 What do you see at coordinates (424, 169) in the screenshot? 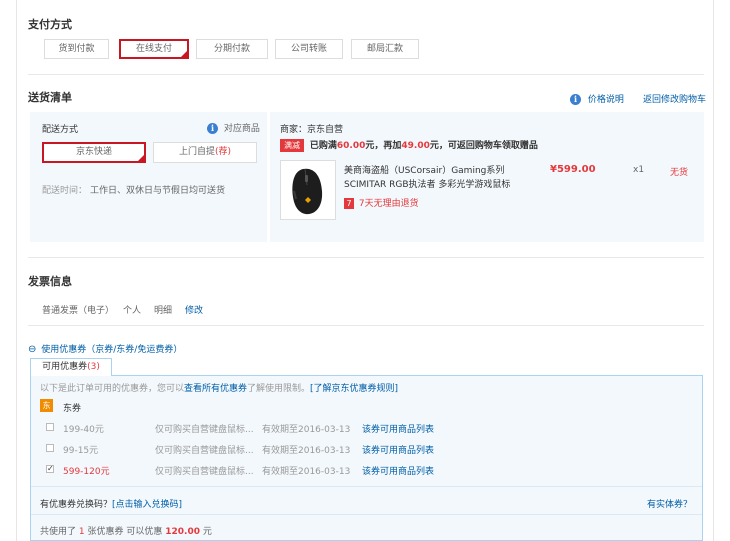
I see `product-name-line1: 美商海盗船（USCorsair）Gaming系列` at bounding box center [424, 169].